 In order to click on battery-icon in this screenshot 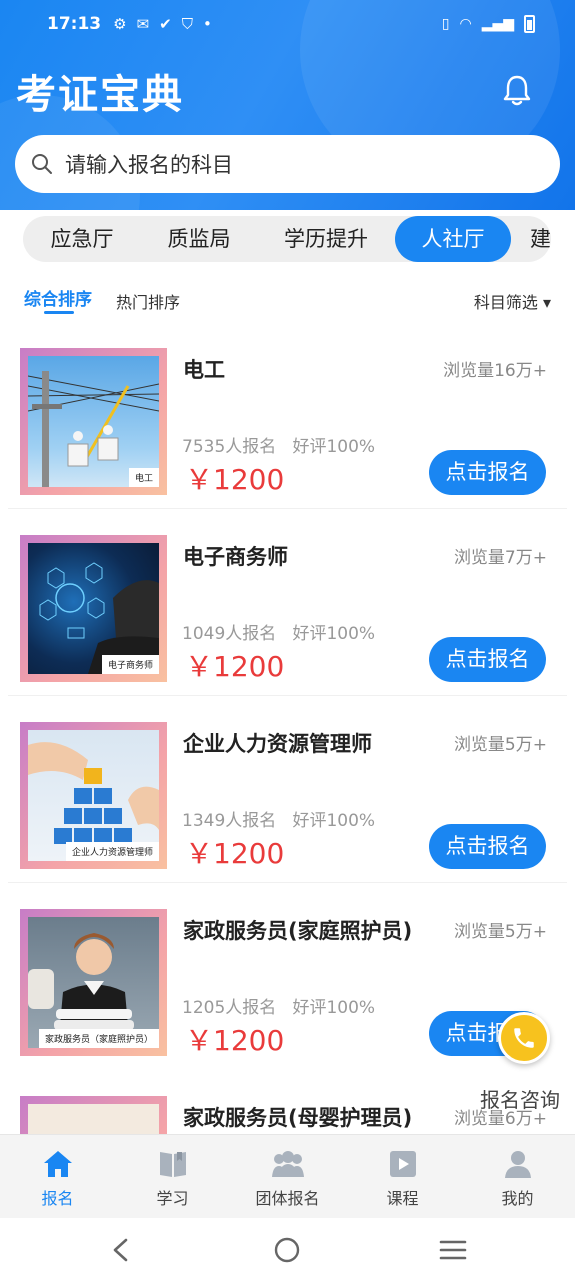, I will do `click(529, 24)`.